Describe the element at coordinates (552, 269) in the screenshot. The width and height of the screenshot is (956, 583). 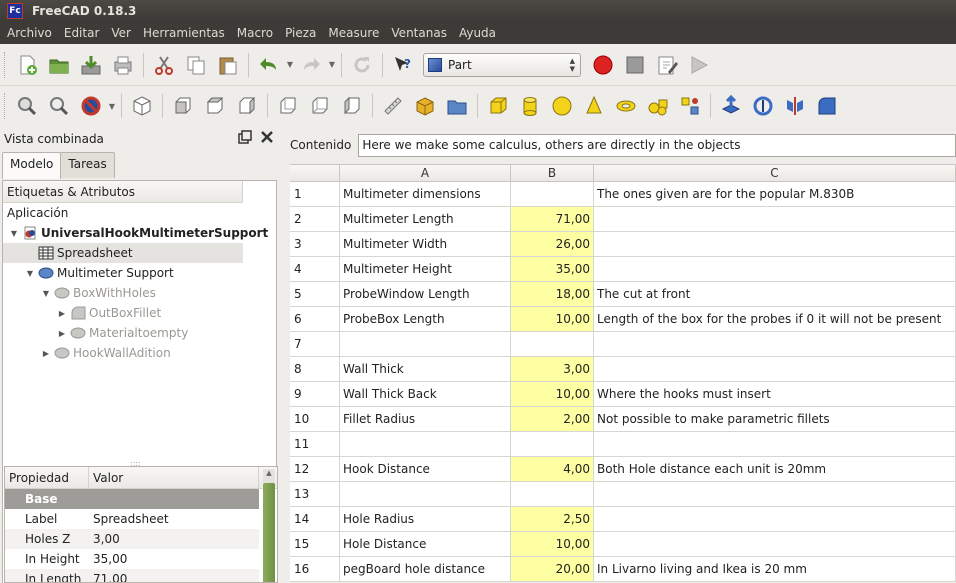
I see `cell-b: 35,00` at that location.